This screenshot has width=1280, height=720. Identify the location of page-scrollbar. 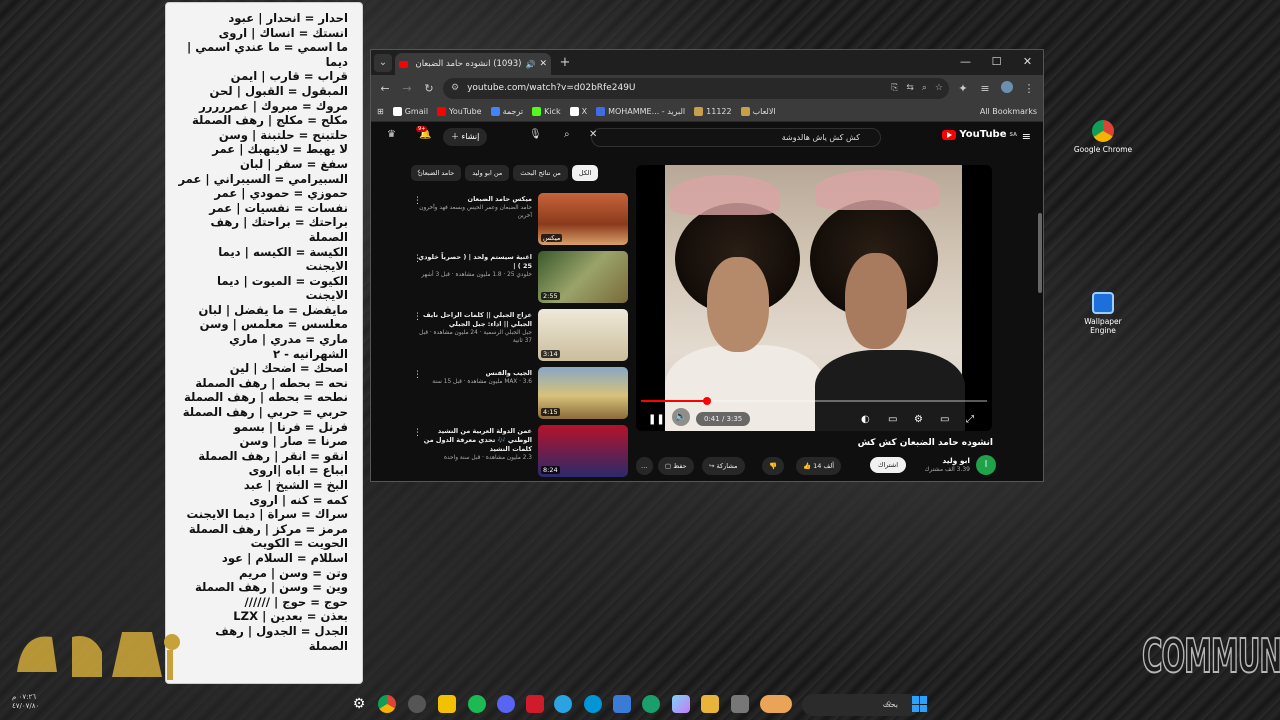
(1040, 253).